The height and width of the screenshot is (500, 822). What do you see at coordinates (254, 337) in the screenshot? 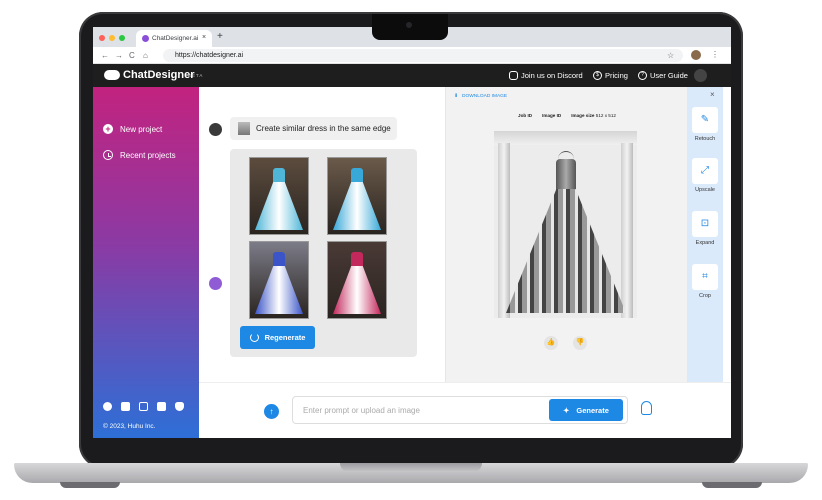
I see `refresh-icon` at bounding box center [254, 337].